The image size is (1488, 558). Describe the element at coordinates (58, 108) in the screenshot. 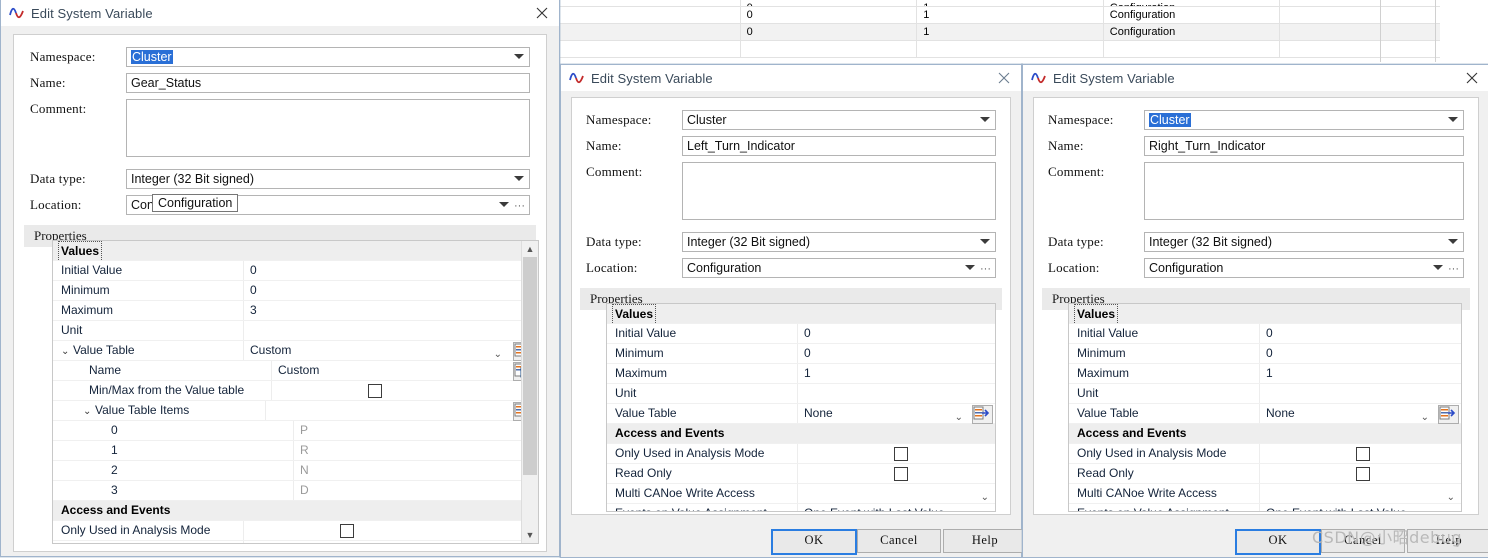

I see `label-comment: Comment:` at that location.